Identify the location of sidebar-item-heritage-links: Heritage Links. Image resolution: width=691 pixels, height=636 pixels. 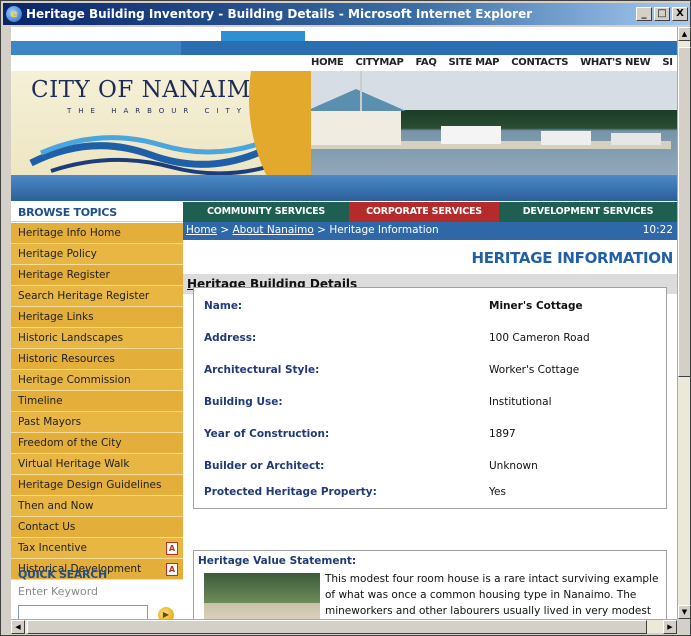
(97, 317).